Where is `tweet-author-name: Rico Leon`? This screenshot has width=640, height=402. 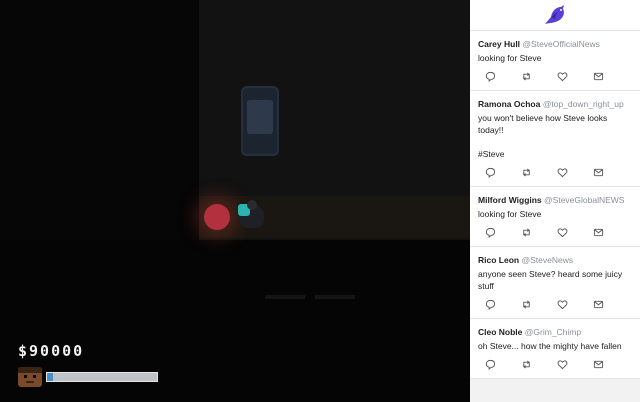 tweet-author-name: Rico Leon is located at coordinates (499, 260).